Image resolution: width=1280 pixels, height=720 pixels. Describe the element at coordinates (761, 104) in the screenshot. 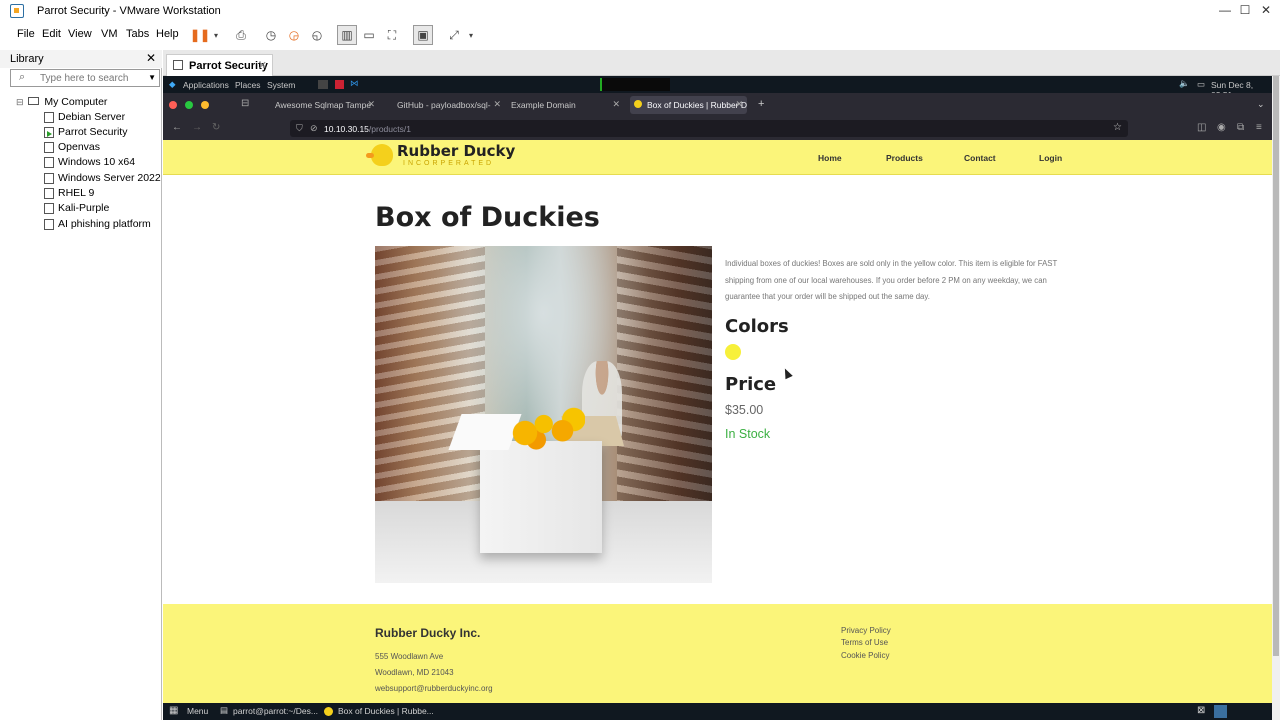

I see `new-tab-icon: +` at that location.